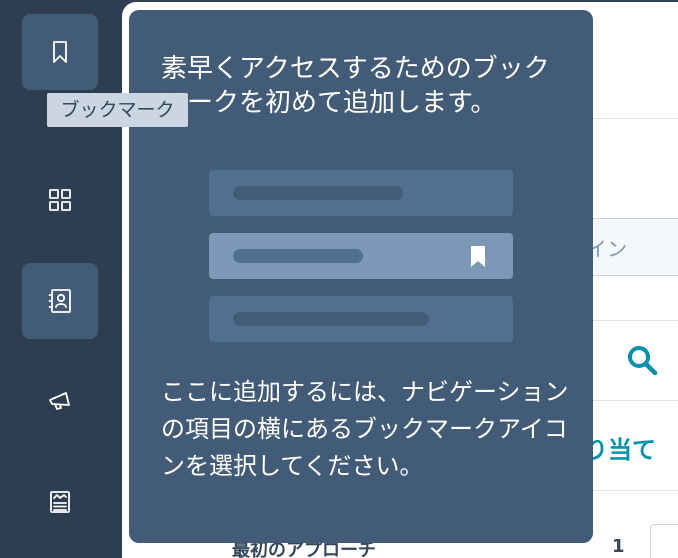 This screenshot has width=678, height=558. I want to click on pagination-button, so click(664, 541).